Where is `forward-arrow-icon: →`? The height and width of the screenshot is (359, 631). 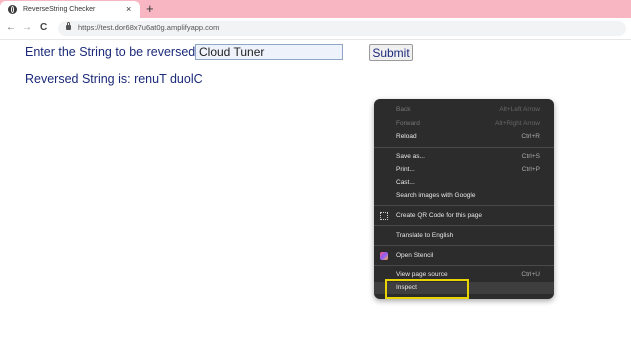 forward-arrow-icon: → is located at coordinates (27, 28).